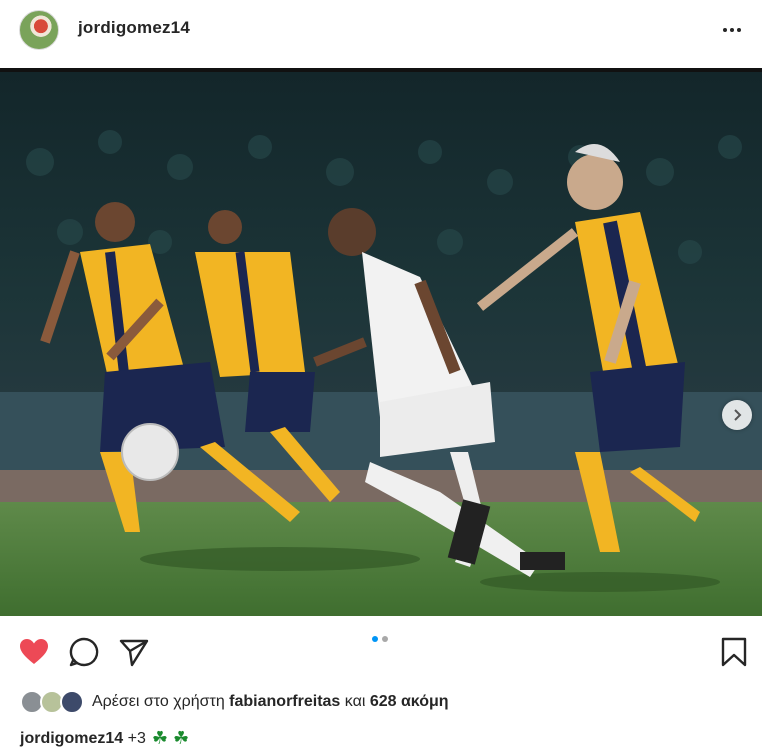 The width and height of the screenshot is (762, 754). What do you see at coordinates (170, 738) in the screenshot?
I see `shamrock-emoji: ☘ ☘` at bounding box center [170, 738].